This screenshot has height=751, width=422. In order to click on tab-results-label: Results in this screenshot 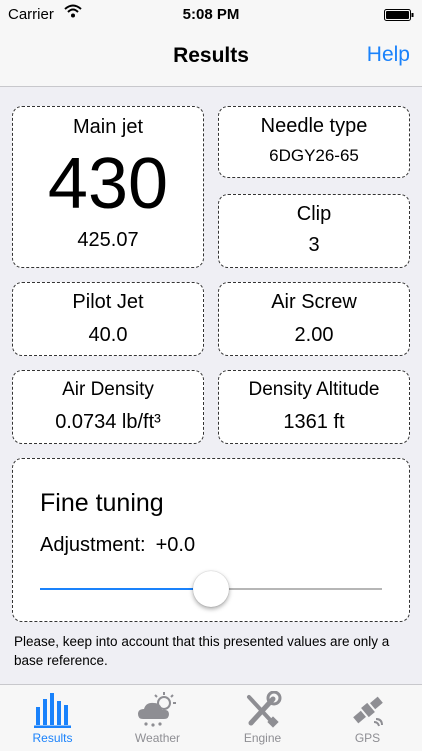, I will do `click(52, 738)`.